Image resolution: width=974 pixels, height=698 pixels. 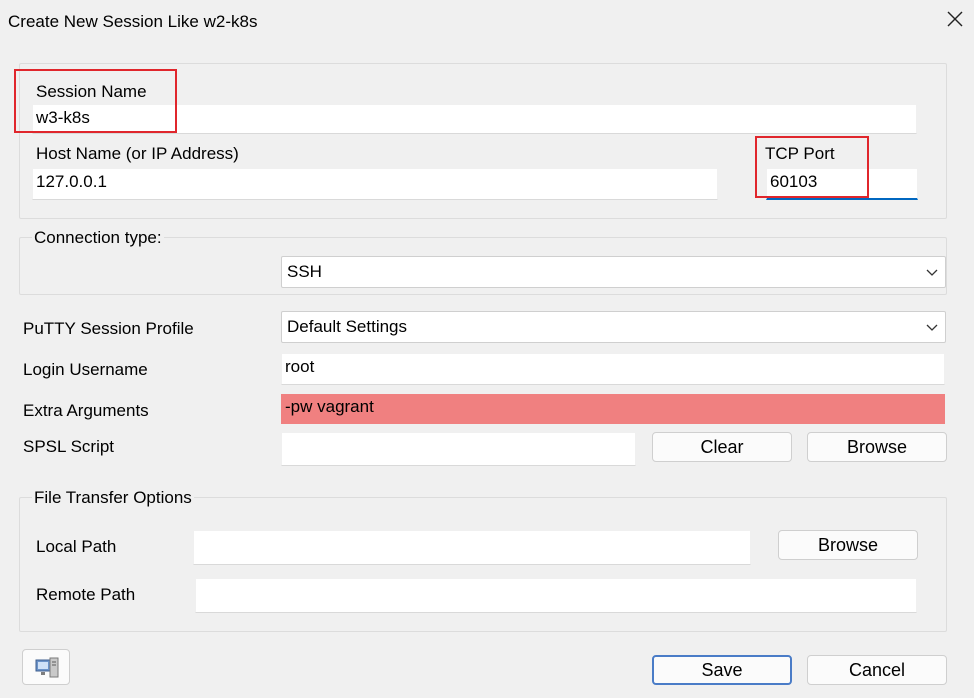 I want to click on session-name-input: w3-k8s, so click(x=474, y=119).